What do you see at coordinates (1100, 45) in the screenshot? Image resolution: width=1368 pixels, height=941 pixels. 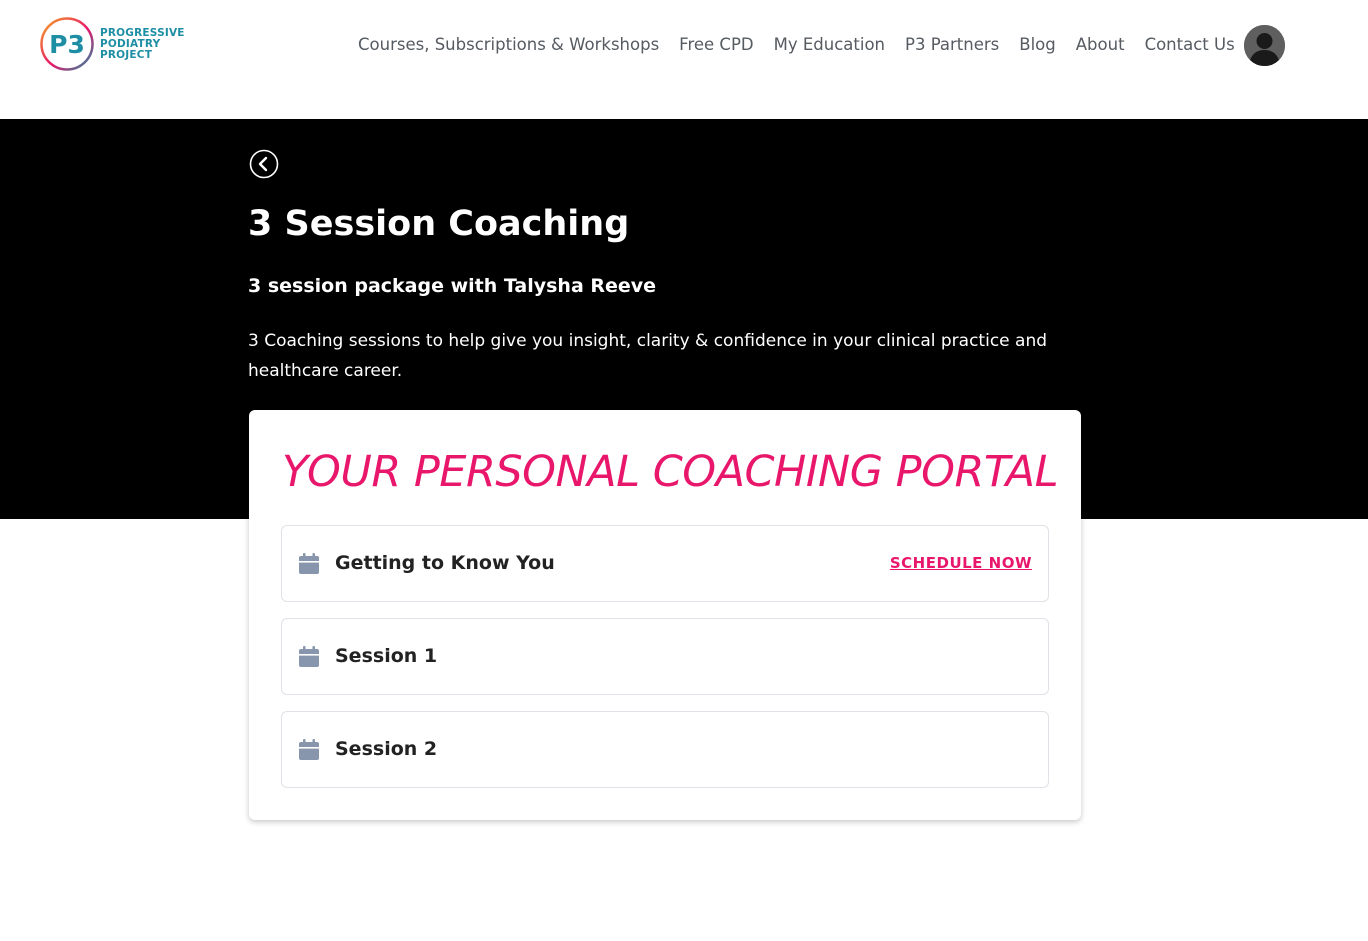 I see `nav-about: About` at bounding box center [1100, 45].